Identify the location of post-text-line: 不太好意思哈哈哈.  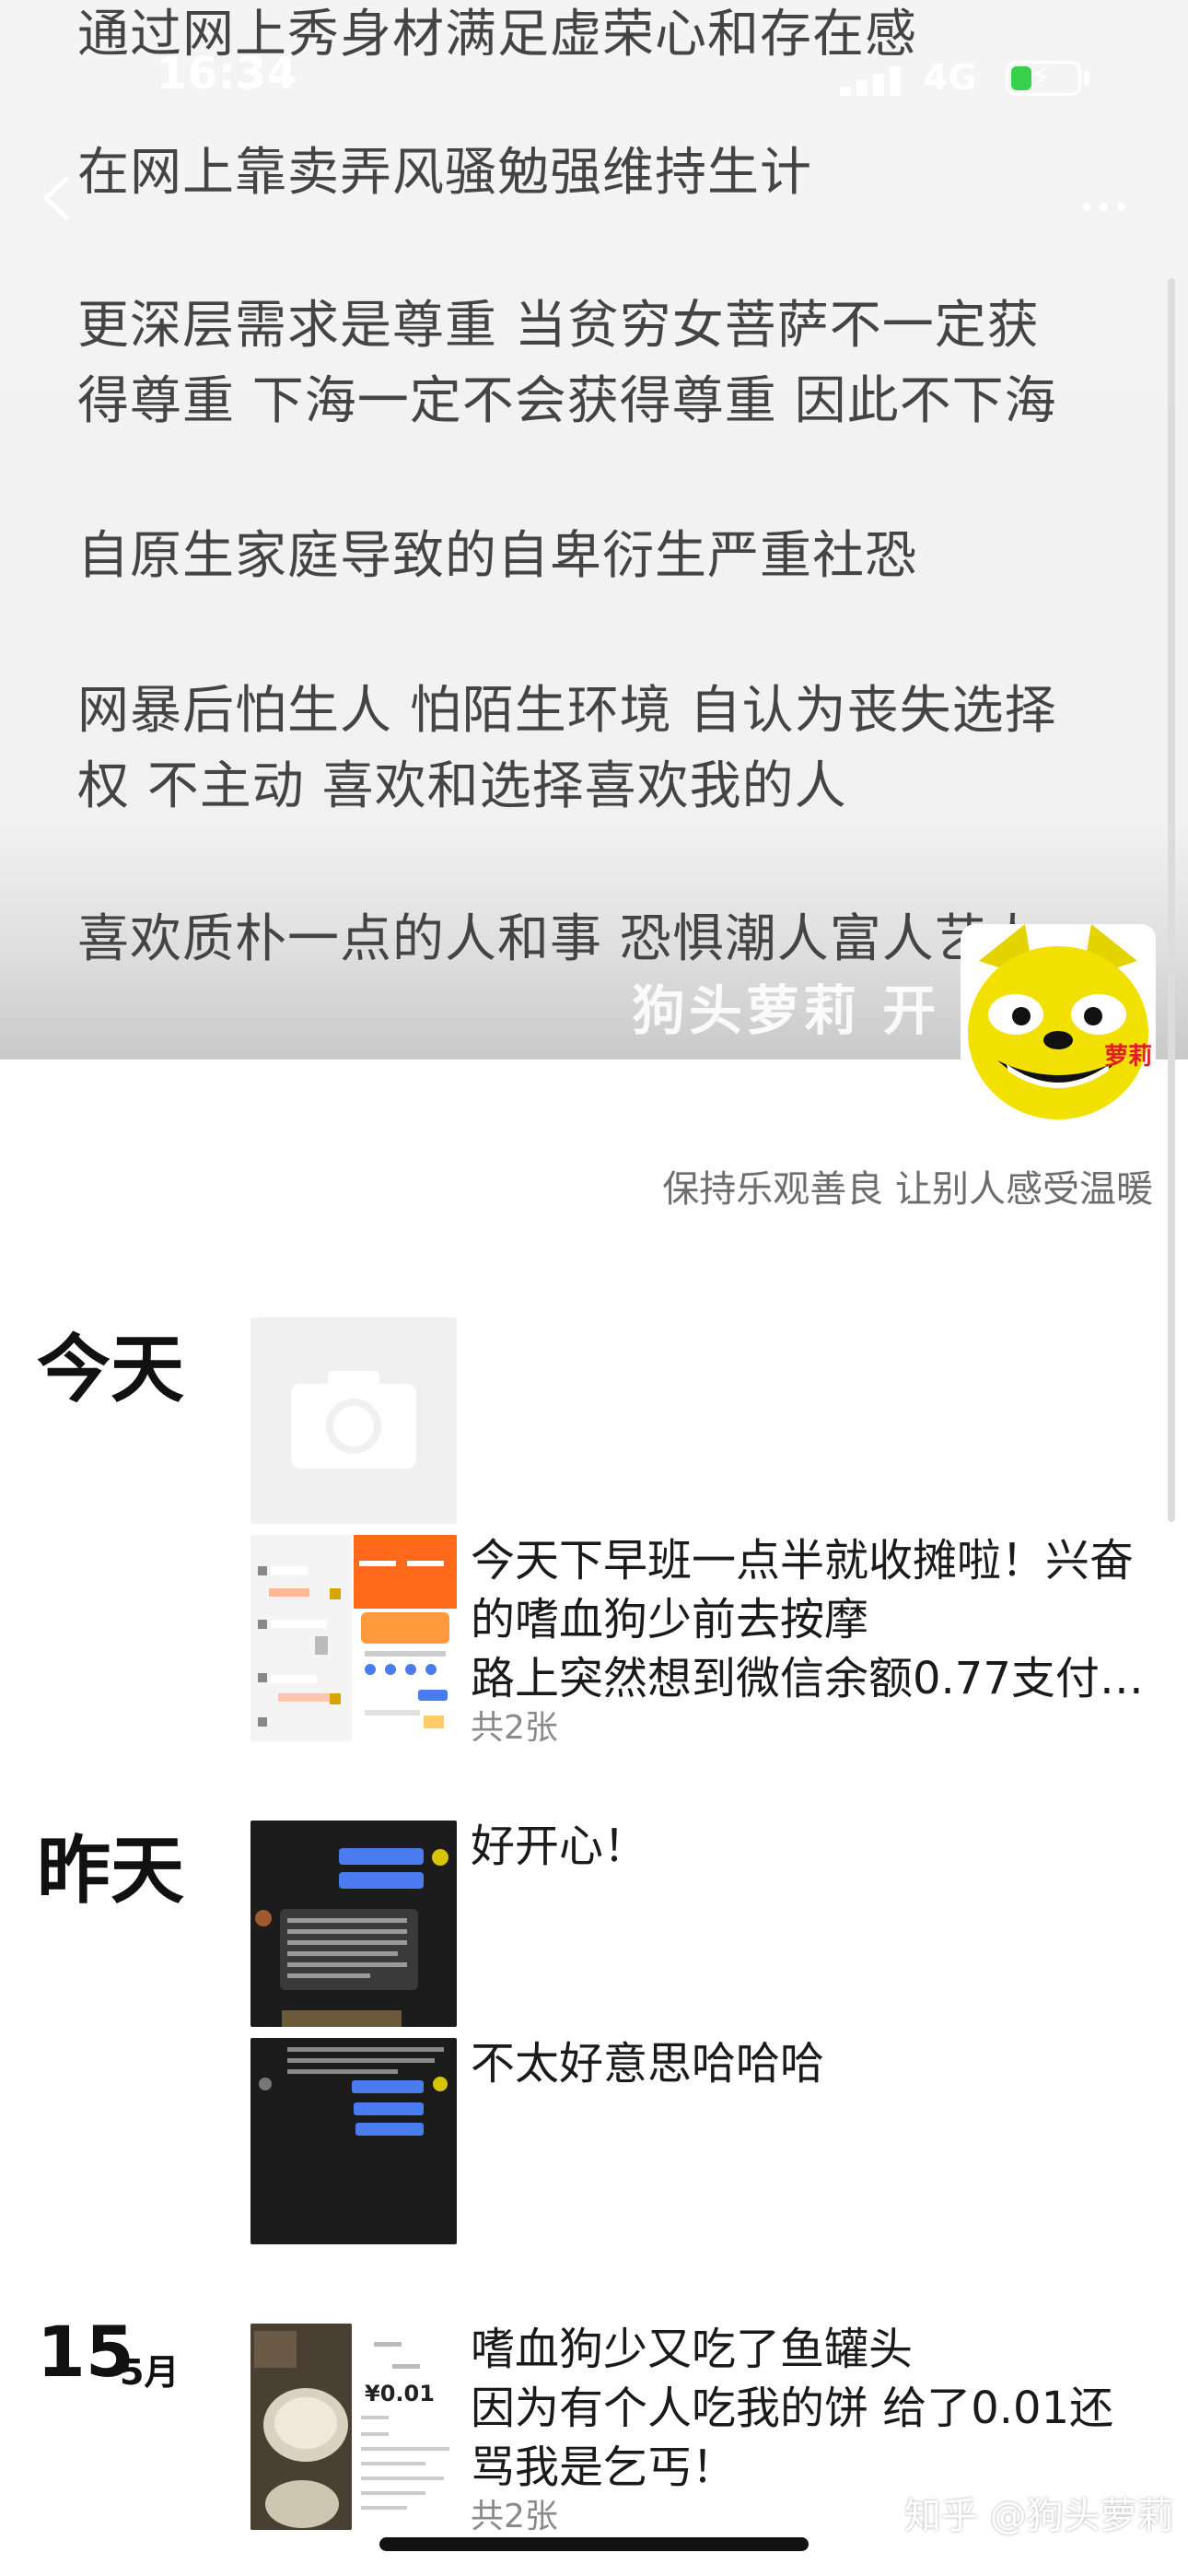
(648, 2064).